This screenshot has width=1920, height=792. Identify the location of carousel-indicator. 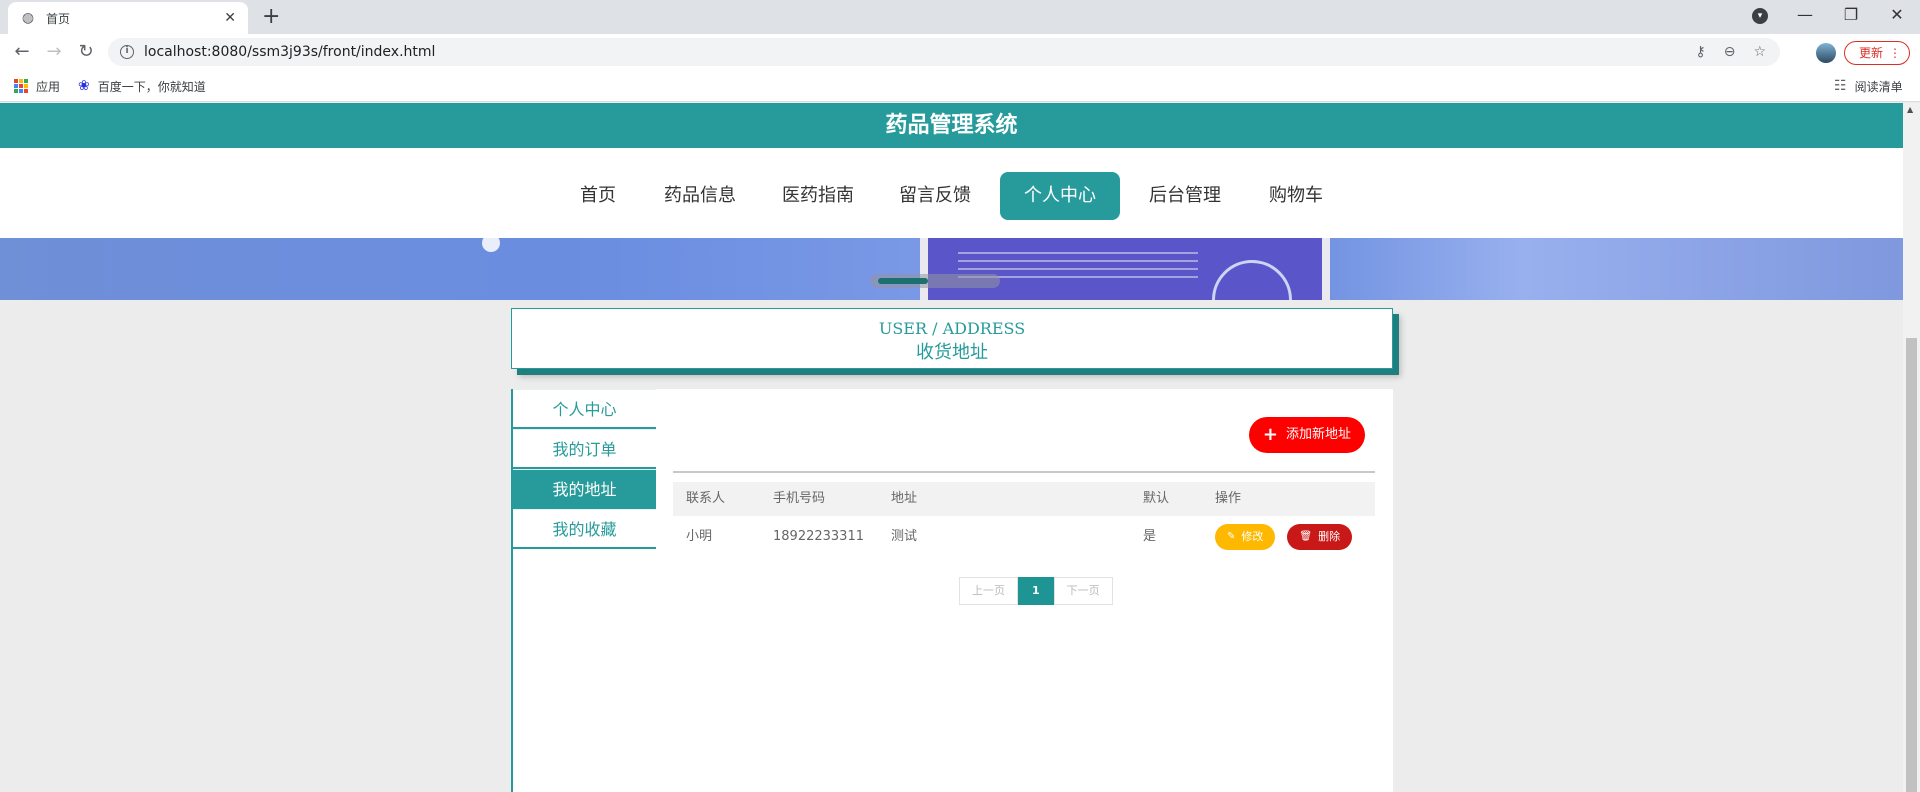
(935, 281).